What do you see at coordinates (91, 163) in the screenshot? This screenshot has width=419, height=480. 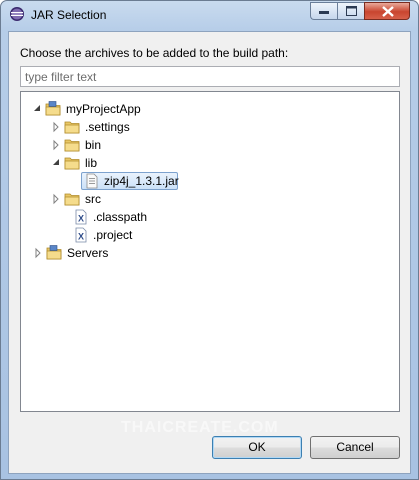 I see `tree-label: lib` at bounding box center [91, 163].